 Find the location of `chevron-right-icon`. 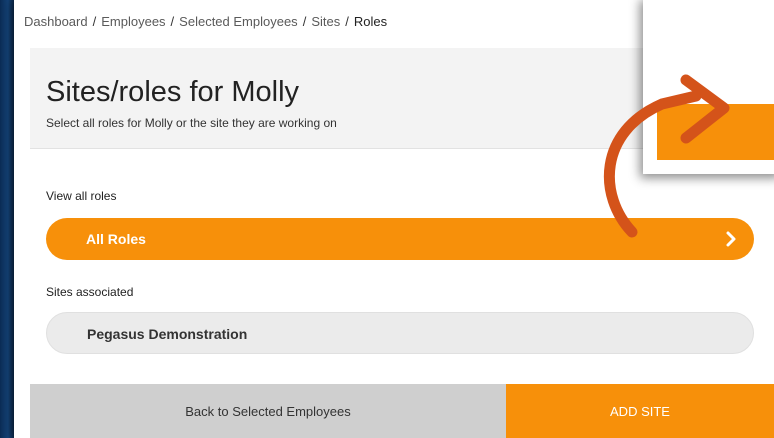

chevron-right-icon is located at coordinates (731, 239).